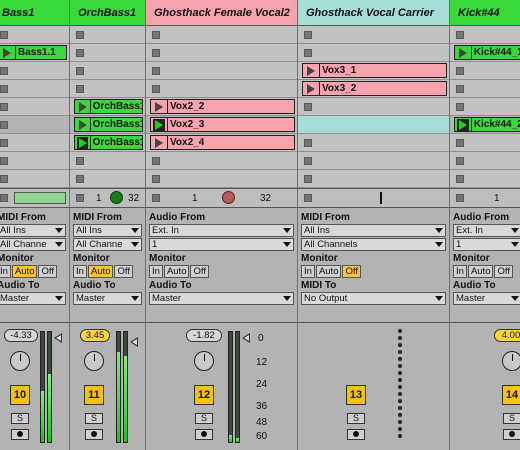  What do you see at coordinates (94, 395) in the screenshot?
I see `track-activator: 11` at bounding box center [94, 395].